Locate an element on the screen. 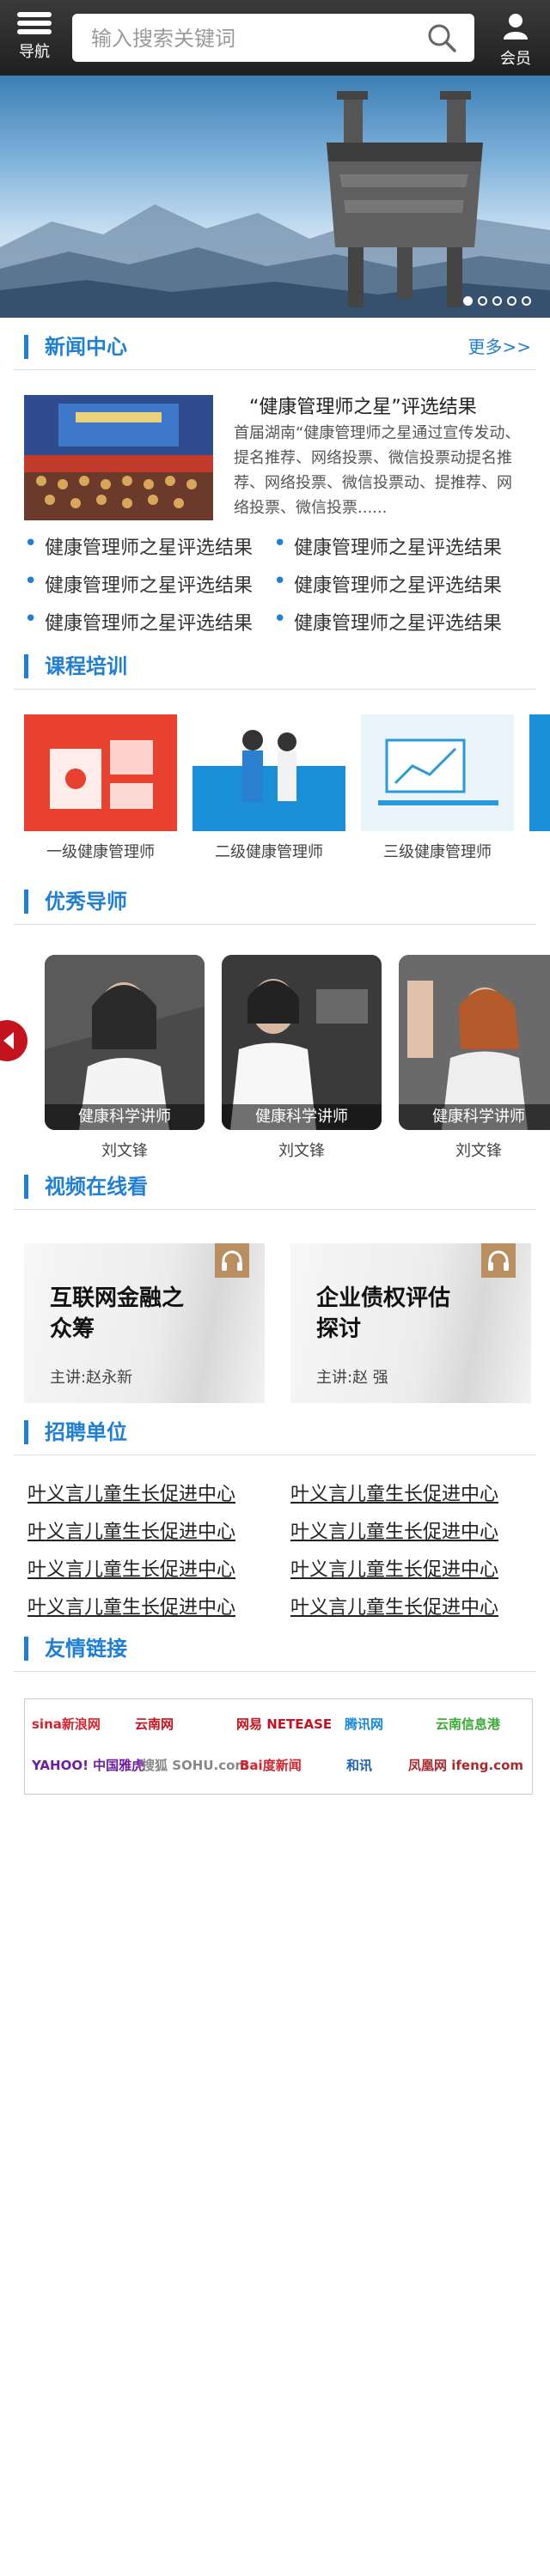 The image size is (550, 2576). videos-section-title: 视频在线看 is located at coordinates (96, 1187).